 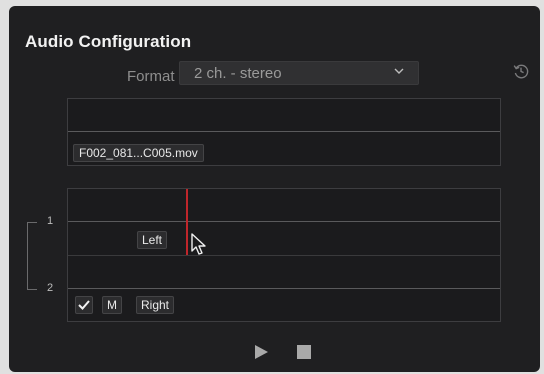 What do you see at coordinates (304, 352) in the screenshot?
I see `stop-icon` at bounding box center [304, 352].